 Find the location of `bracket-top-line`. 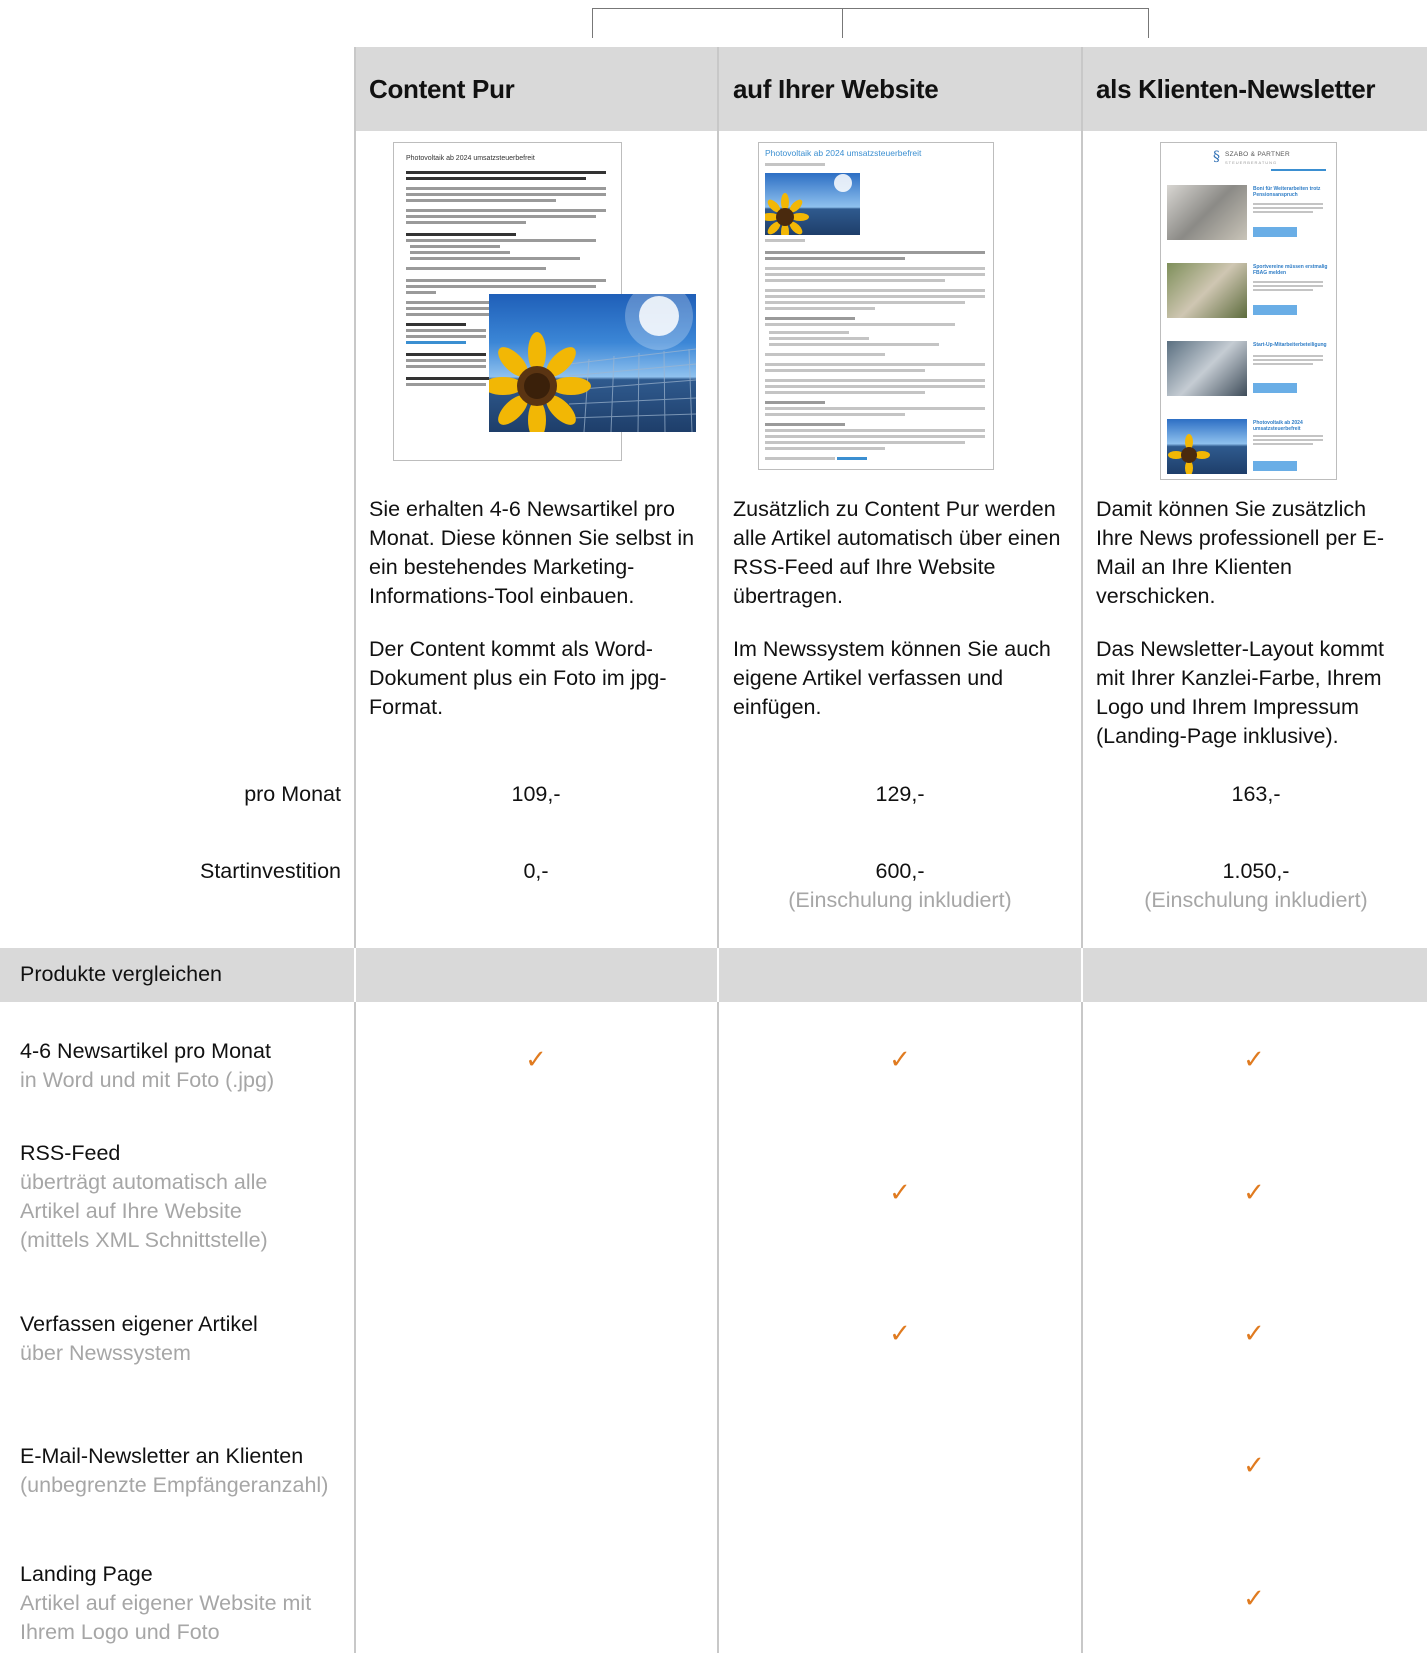

bracket-top-line is located at coordinates (870, 8).